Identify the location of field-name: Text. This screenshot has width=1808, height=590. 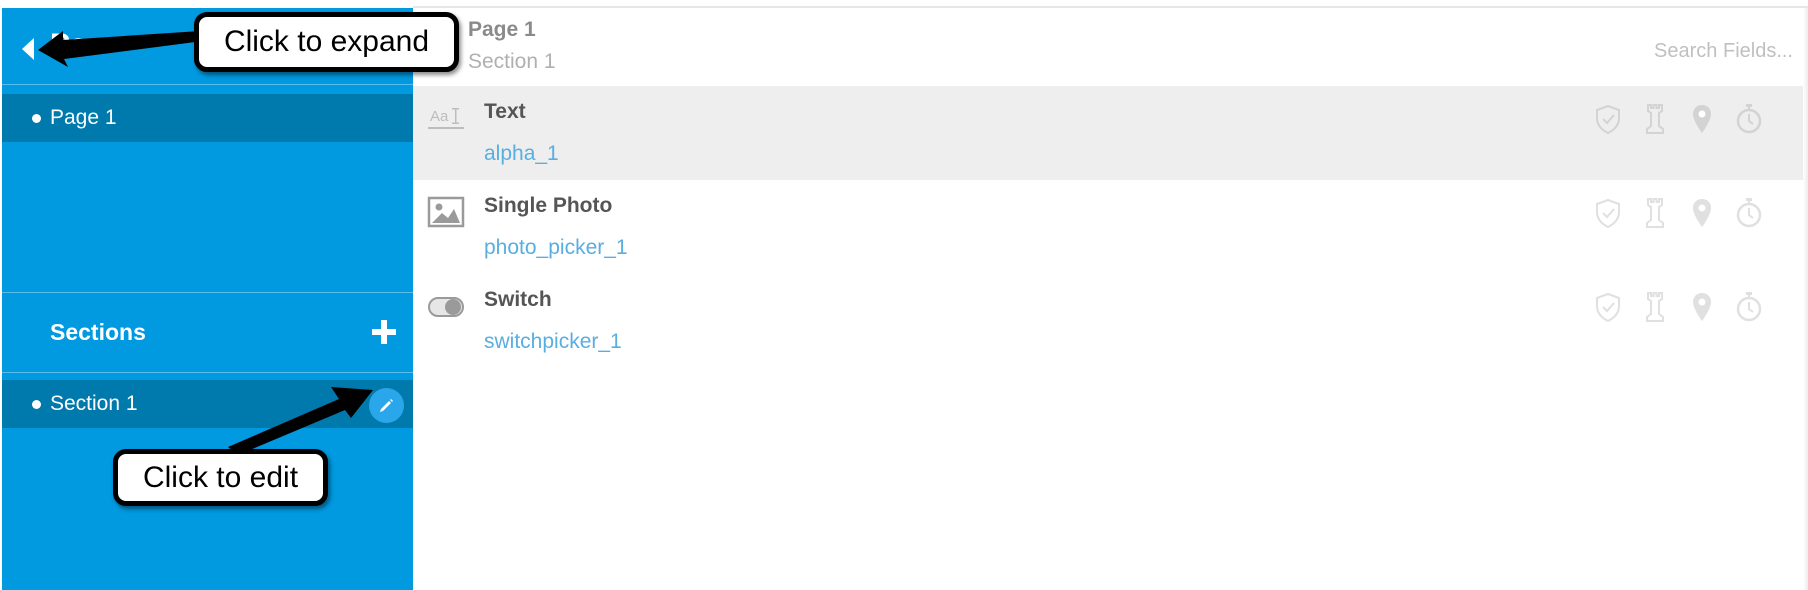
(505, 111).